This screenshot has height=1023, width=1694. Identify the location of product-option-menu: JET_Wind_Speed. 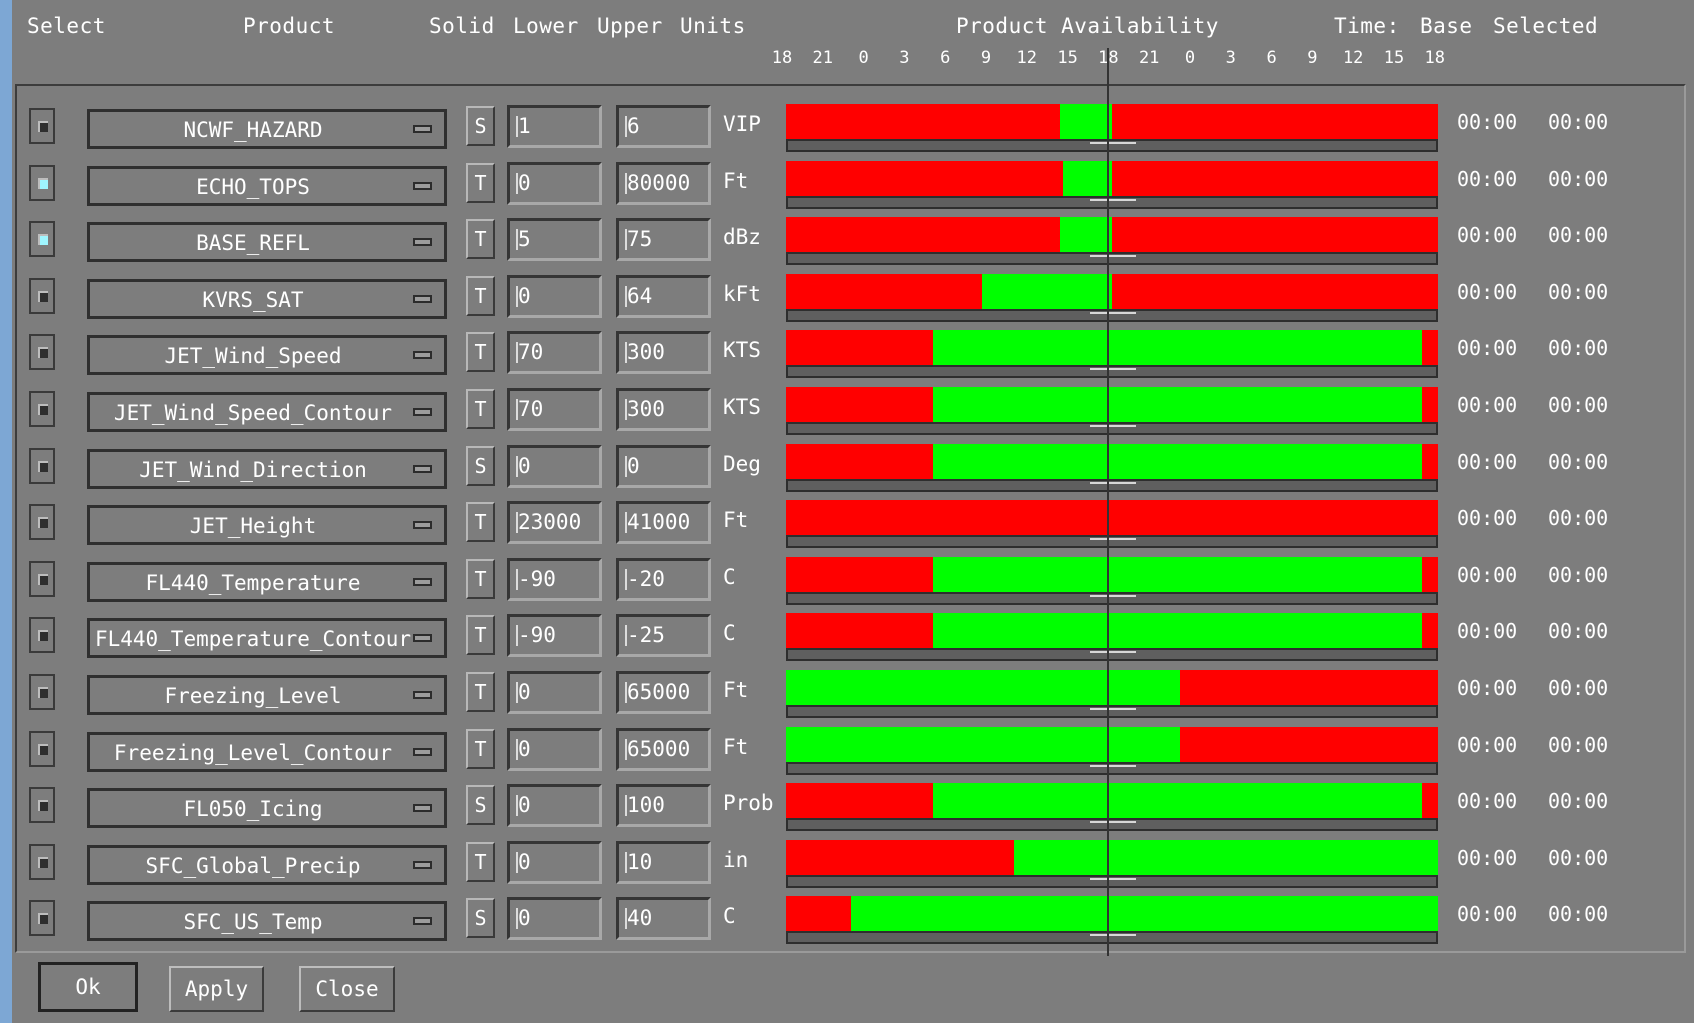
(267, 355).